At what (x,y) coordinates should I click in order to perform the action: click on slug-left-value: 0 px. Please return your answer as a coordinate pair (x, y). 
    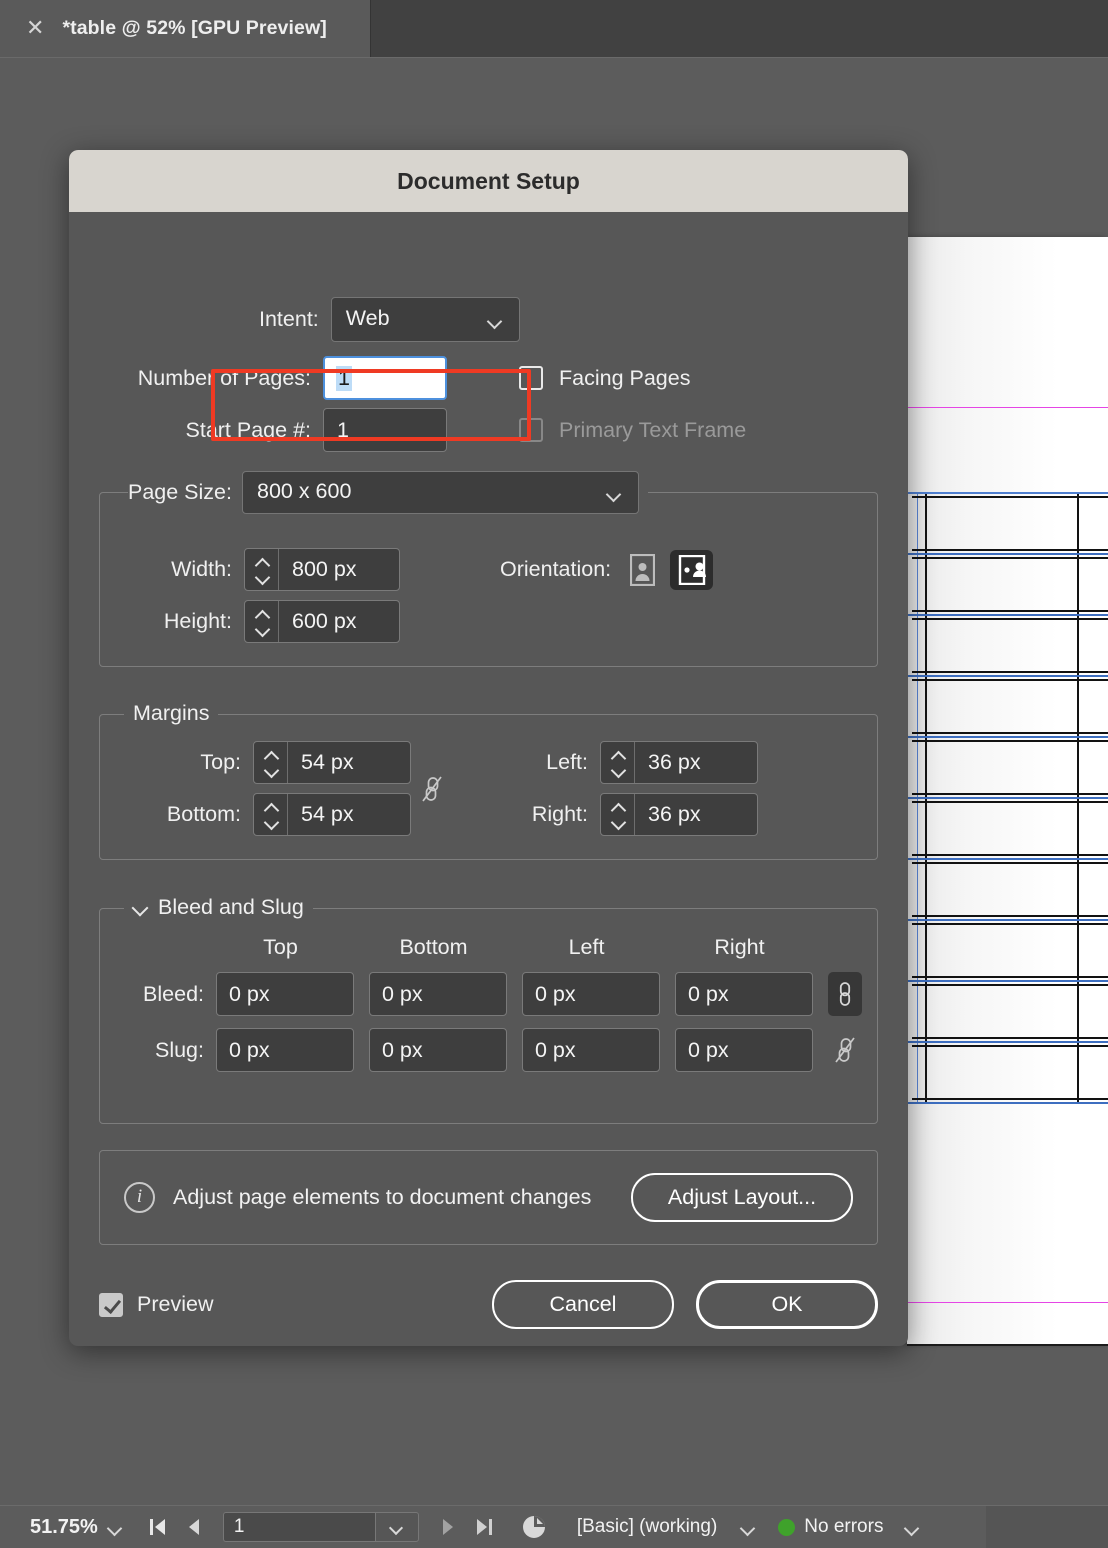
    Looking at the image, I should click on (555, 1049).